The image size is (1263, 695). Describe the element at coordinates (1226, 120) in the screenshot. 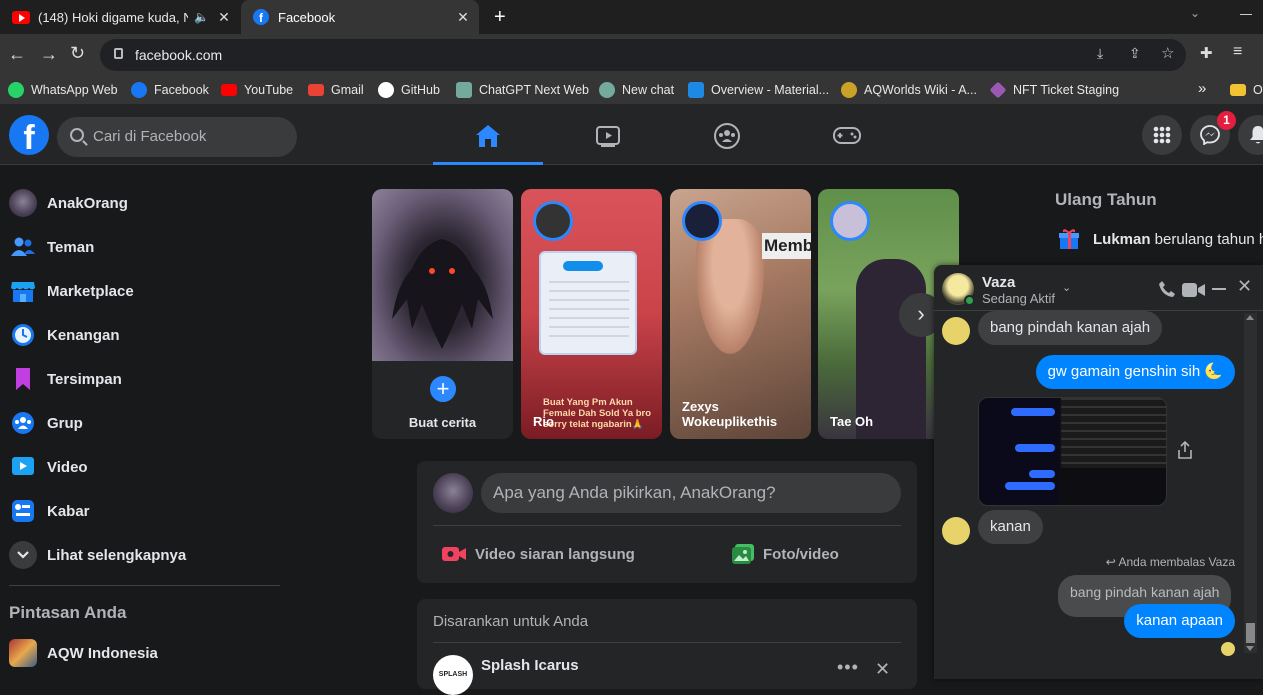

I see `notification-badge: 1` at that location.